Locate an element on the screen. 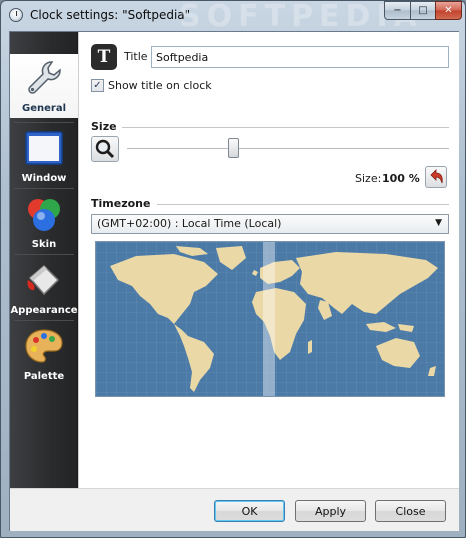 Image resolution: width=466 pixels, height=538 pixels. close-button: Close is located at coordinates (410, 511).